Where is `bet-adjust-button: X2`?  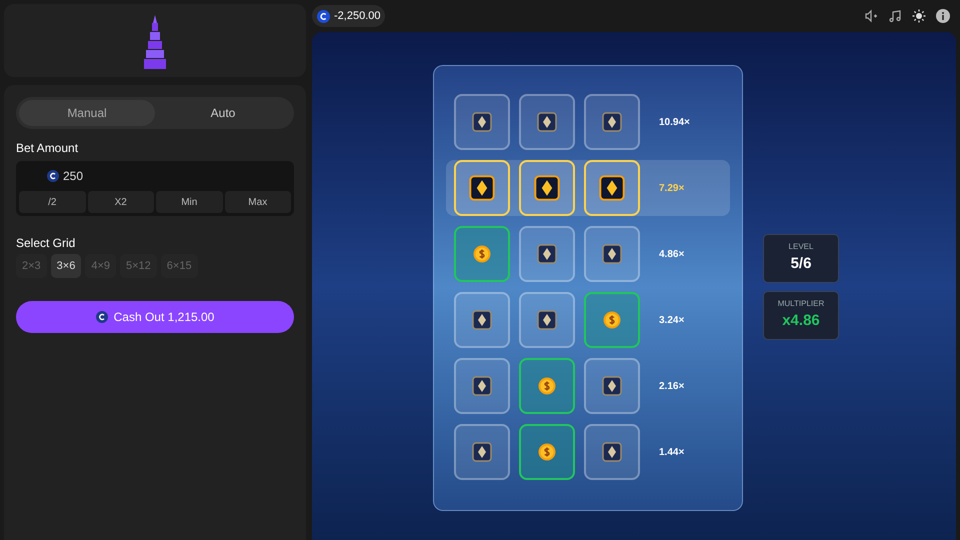
bet-adjust-button: X2 is located at coordinates (121, 202).